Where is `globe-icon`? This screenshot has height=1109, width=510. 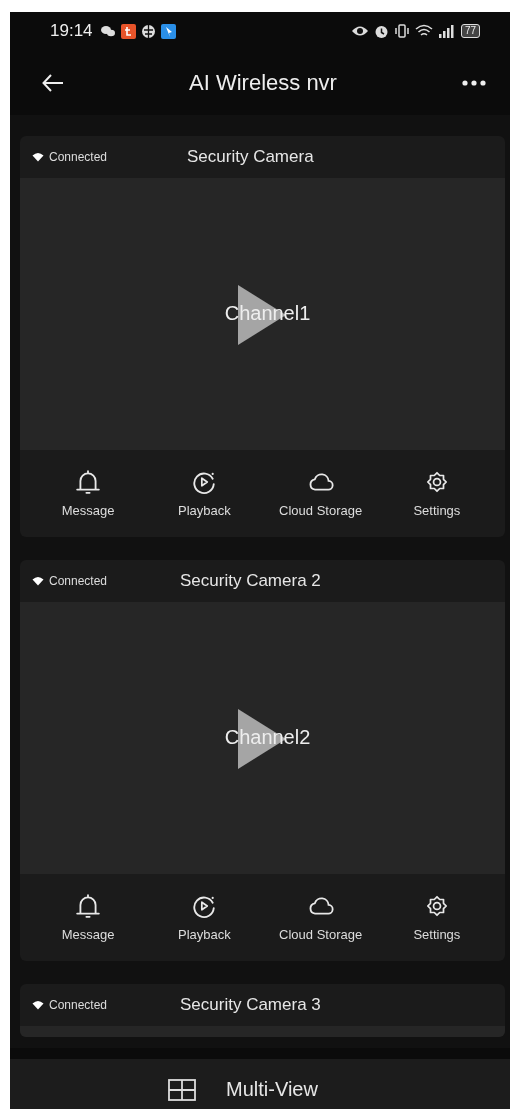
globe-icon is located at coordinates (148, 31).